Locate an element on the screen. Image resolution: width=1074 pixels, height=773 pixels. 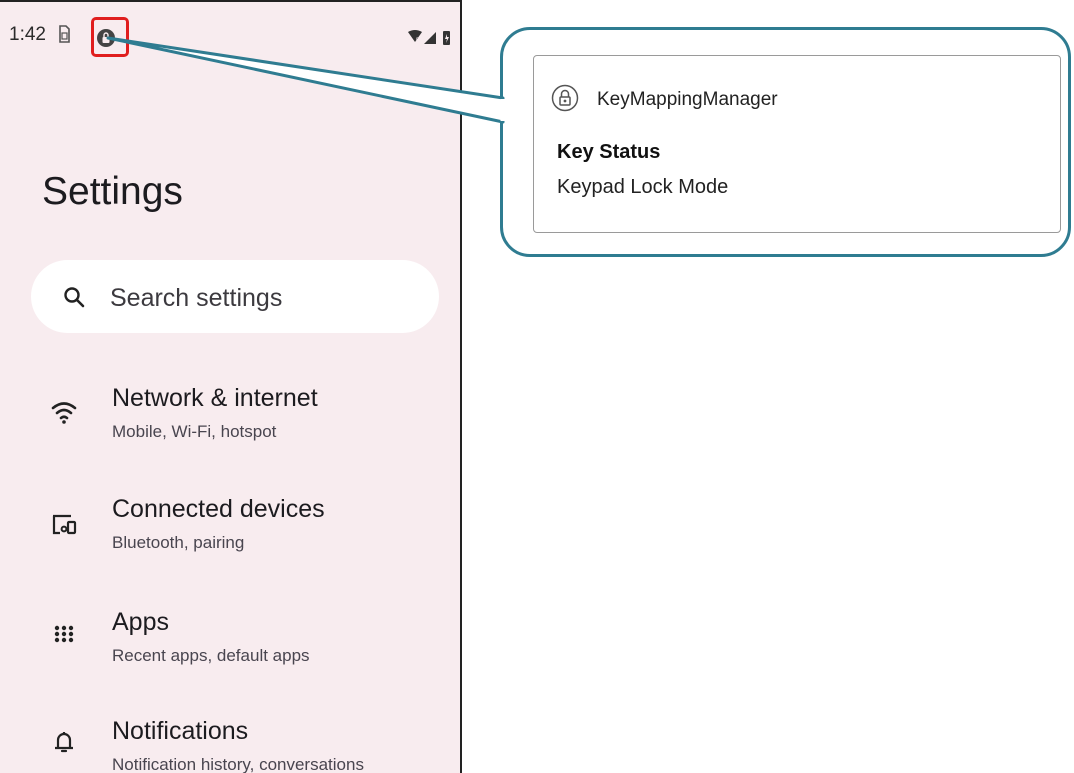
settings-item-title: Notifications is located at coordinates (180, 731).